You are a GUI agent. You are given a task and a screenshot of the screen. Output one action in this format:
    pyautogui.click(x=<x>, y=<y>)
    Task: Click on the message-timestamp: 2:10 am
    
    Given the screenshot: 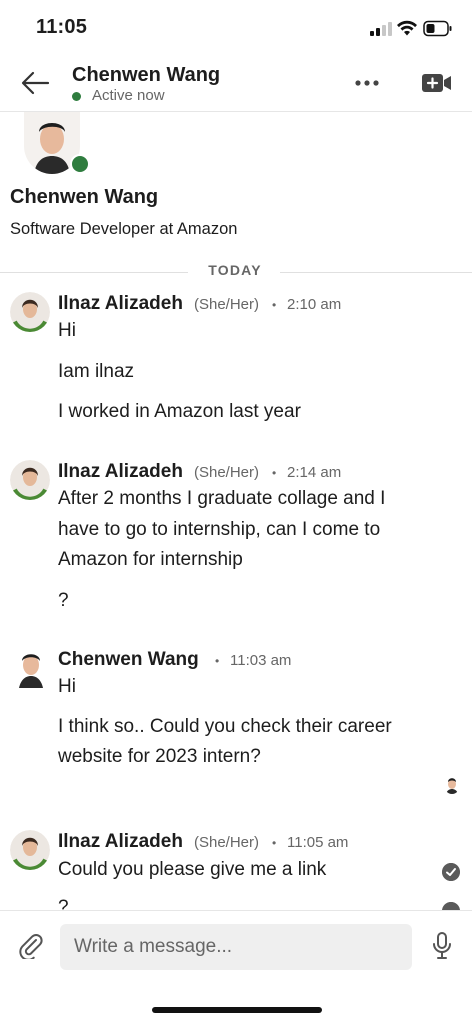 What is the action you would take?
    pyautogui.click(x=314, y=304)
    